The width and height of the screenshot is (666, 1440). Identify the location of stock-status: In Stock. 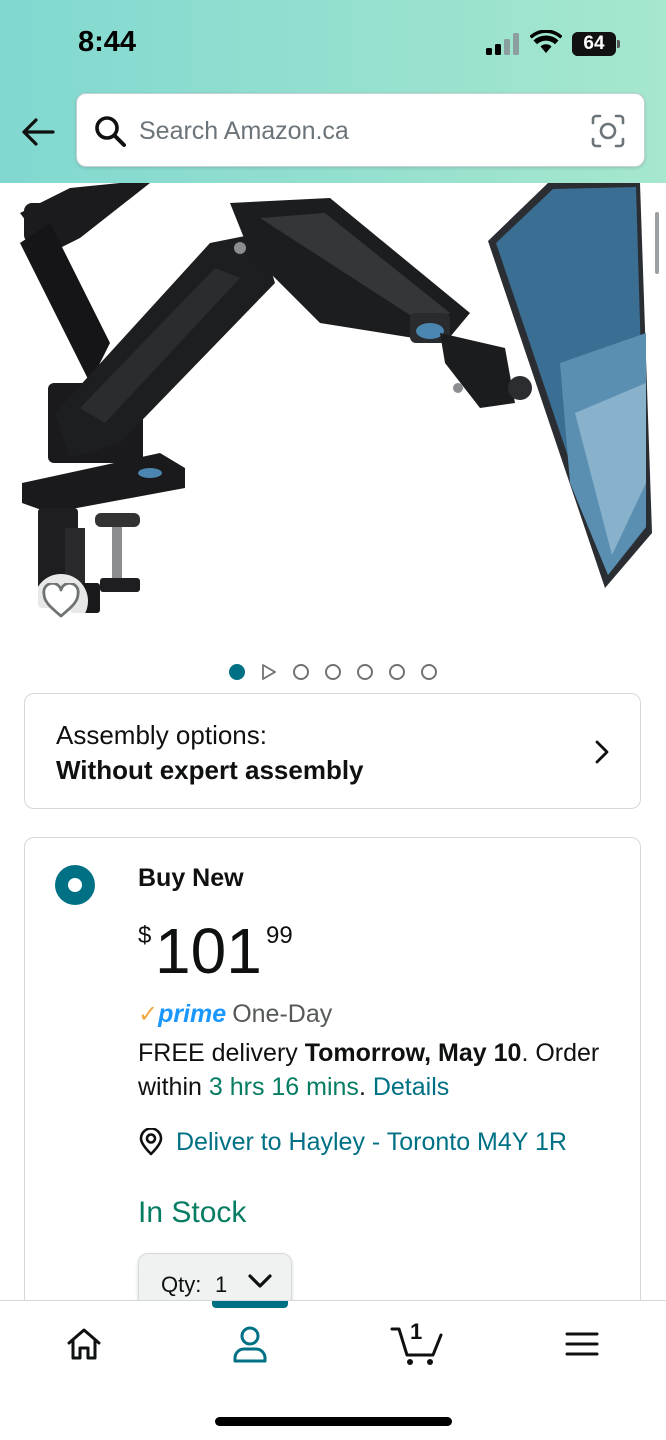
(192, 1212).